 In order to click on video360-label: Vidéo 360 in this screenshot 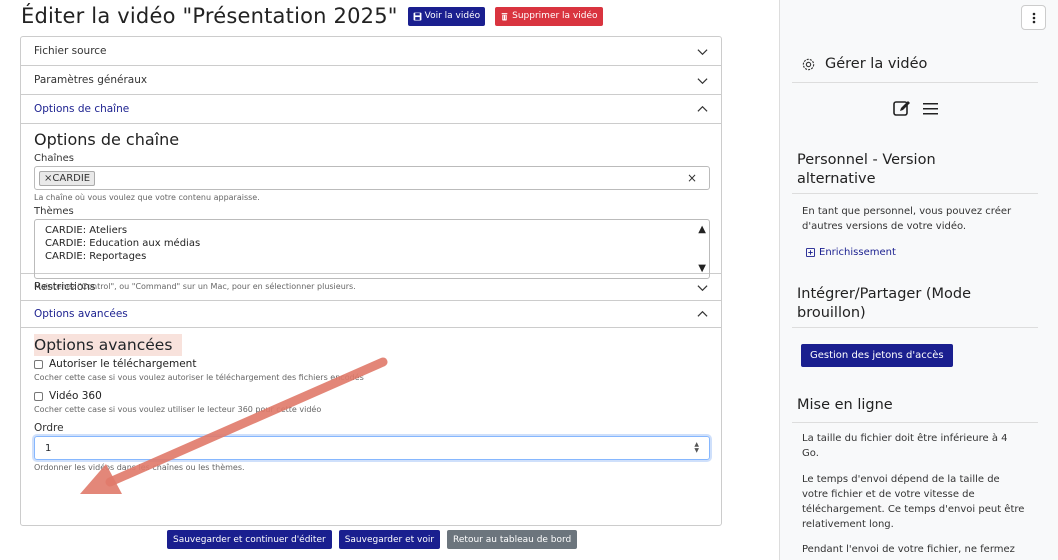, I will do `click(75, 396)`.